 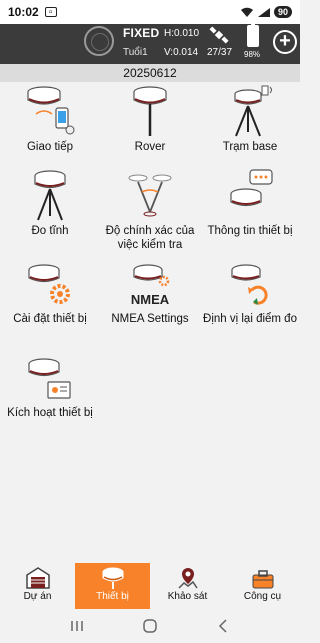 What do you see at coordinates (150, 238) in the screenshot?
I see `tile-label: Độ chính xác của việc kiểm tra` at bounding box center [150, 238].